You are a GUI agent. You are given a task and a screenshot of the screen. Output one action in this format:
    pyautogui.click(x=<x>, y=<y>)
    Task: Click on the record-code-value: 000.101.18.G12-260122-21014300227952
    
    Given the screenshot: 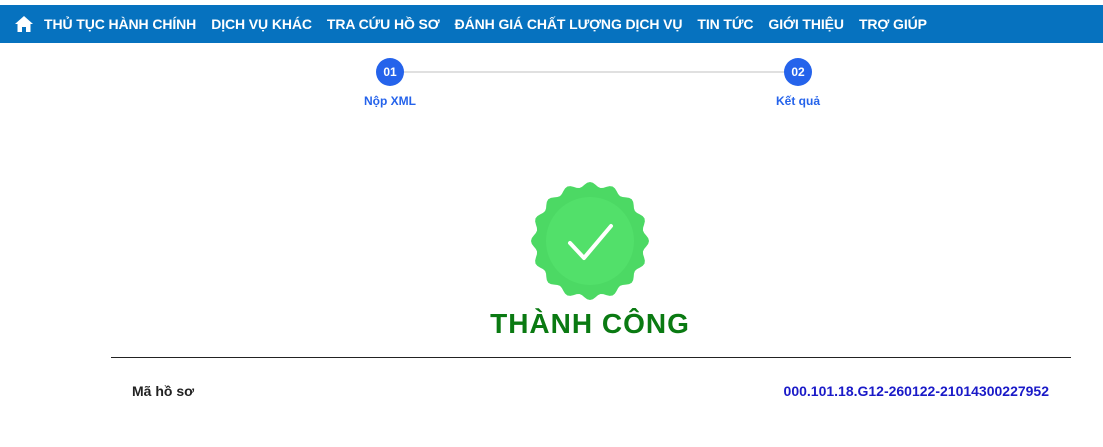 What is the action you would take?
    pyautogui.click(x=916, y=391)
    